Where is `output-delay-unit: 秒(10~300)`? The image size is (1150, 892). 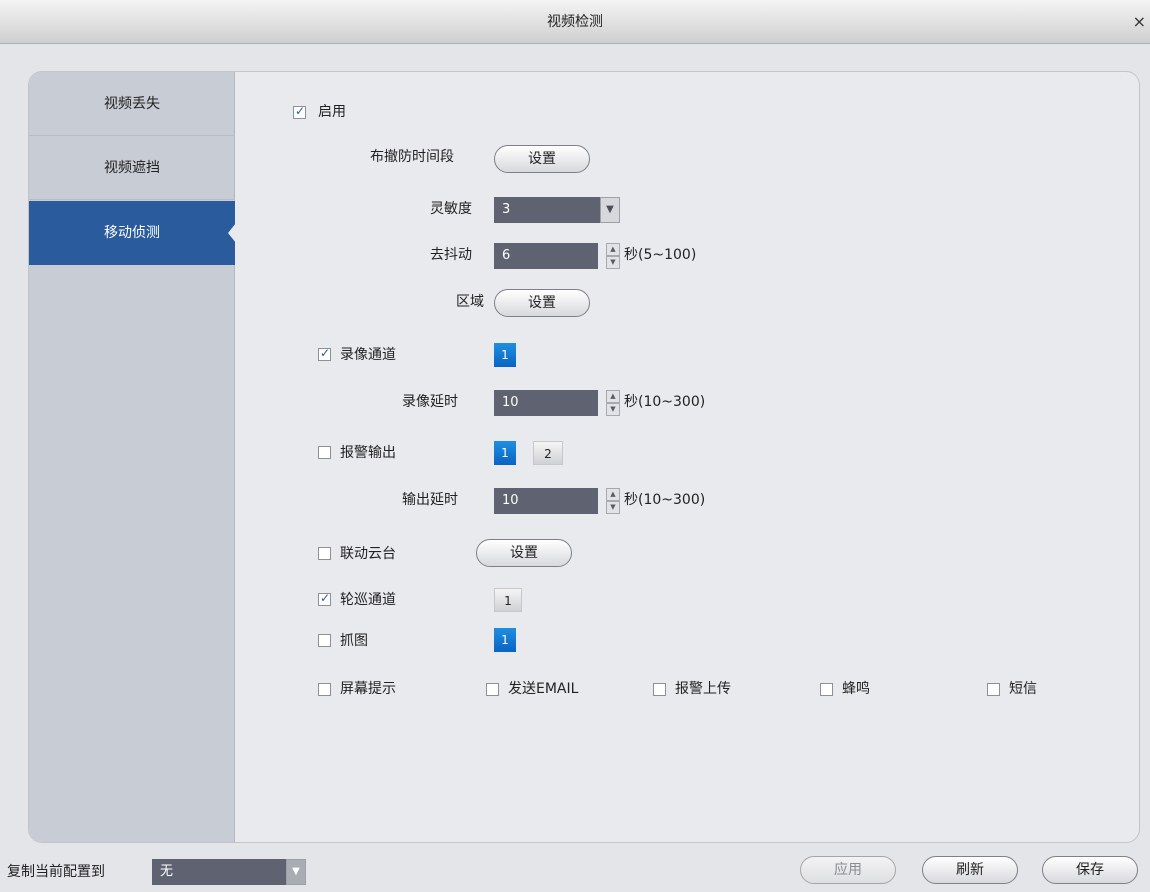
output-delay-unit: 秒(10~300) is located at coordinates (665, 500).